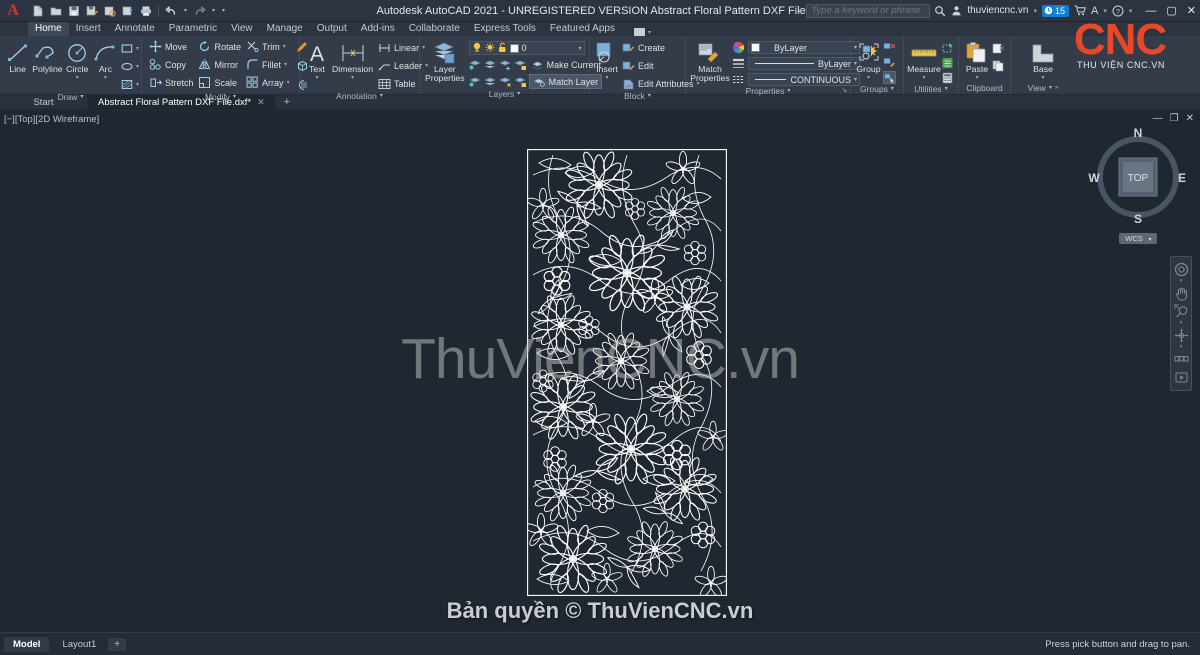 Image resolution: width=1200 pixels, height=655 pixels. I want to click on drawing-close-button: ✕, so click(1190, 118).